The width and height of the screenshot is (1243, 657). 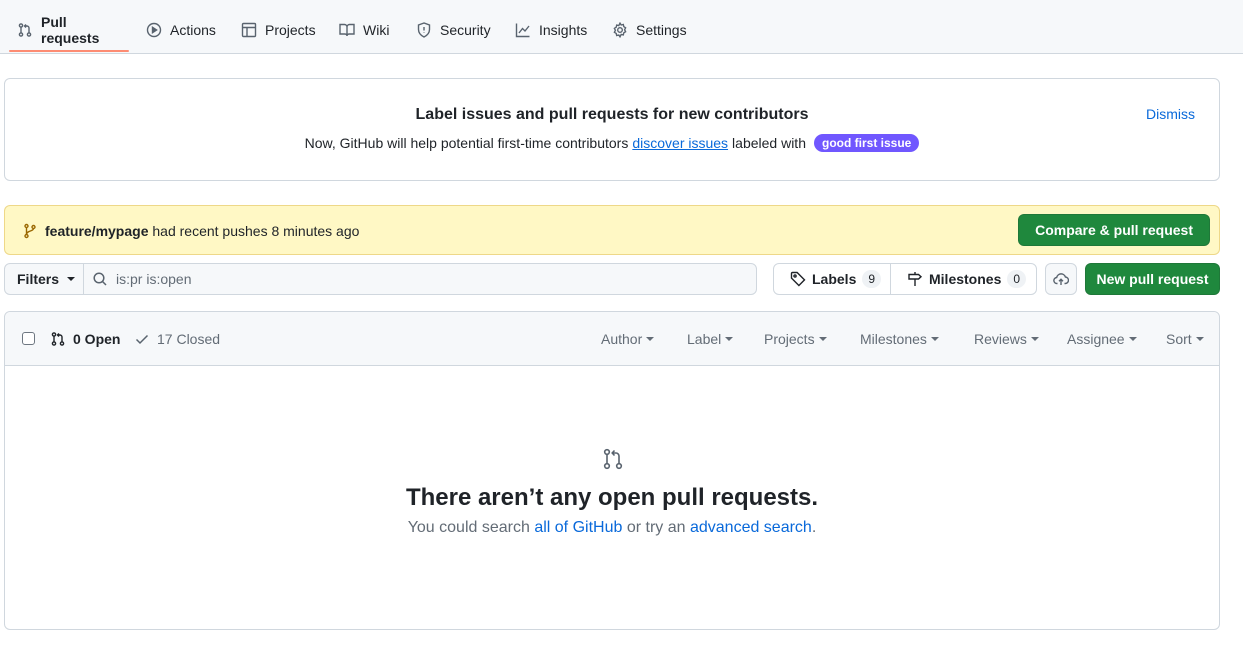 What do you see at coordinates (656, 527) in the screenshot?
I see `empty-sub-mid: or try an` at bounding box center [656, 527].